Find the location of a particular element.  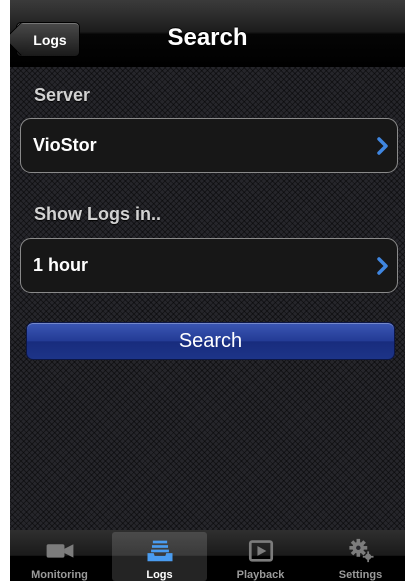

tab-monitoring-label: Monitoring is located at coordinates (59, 575).